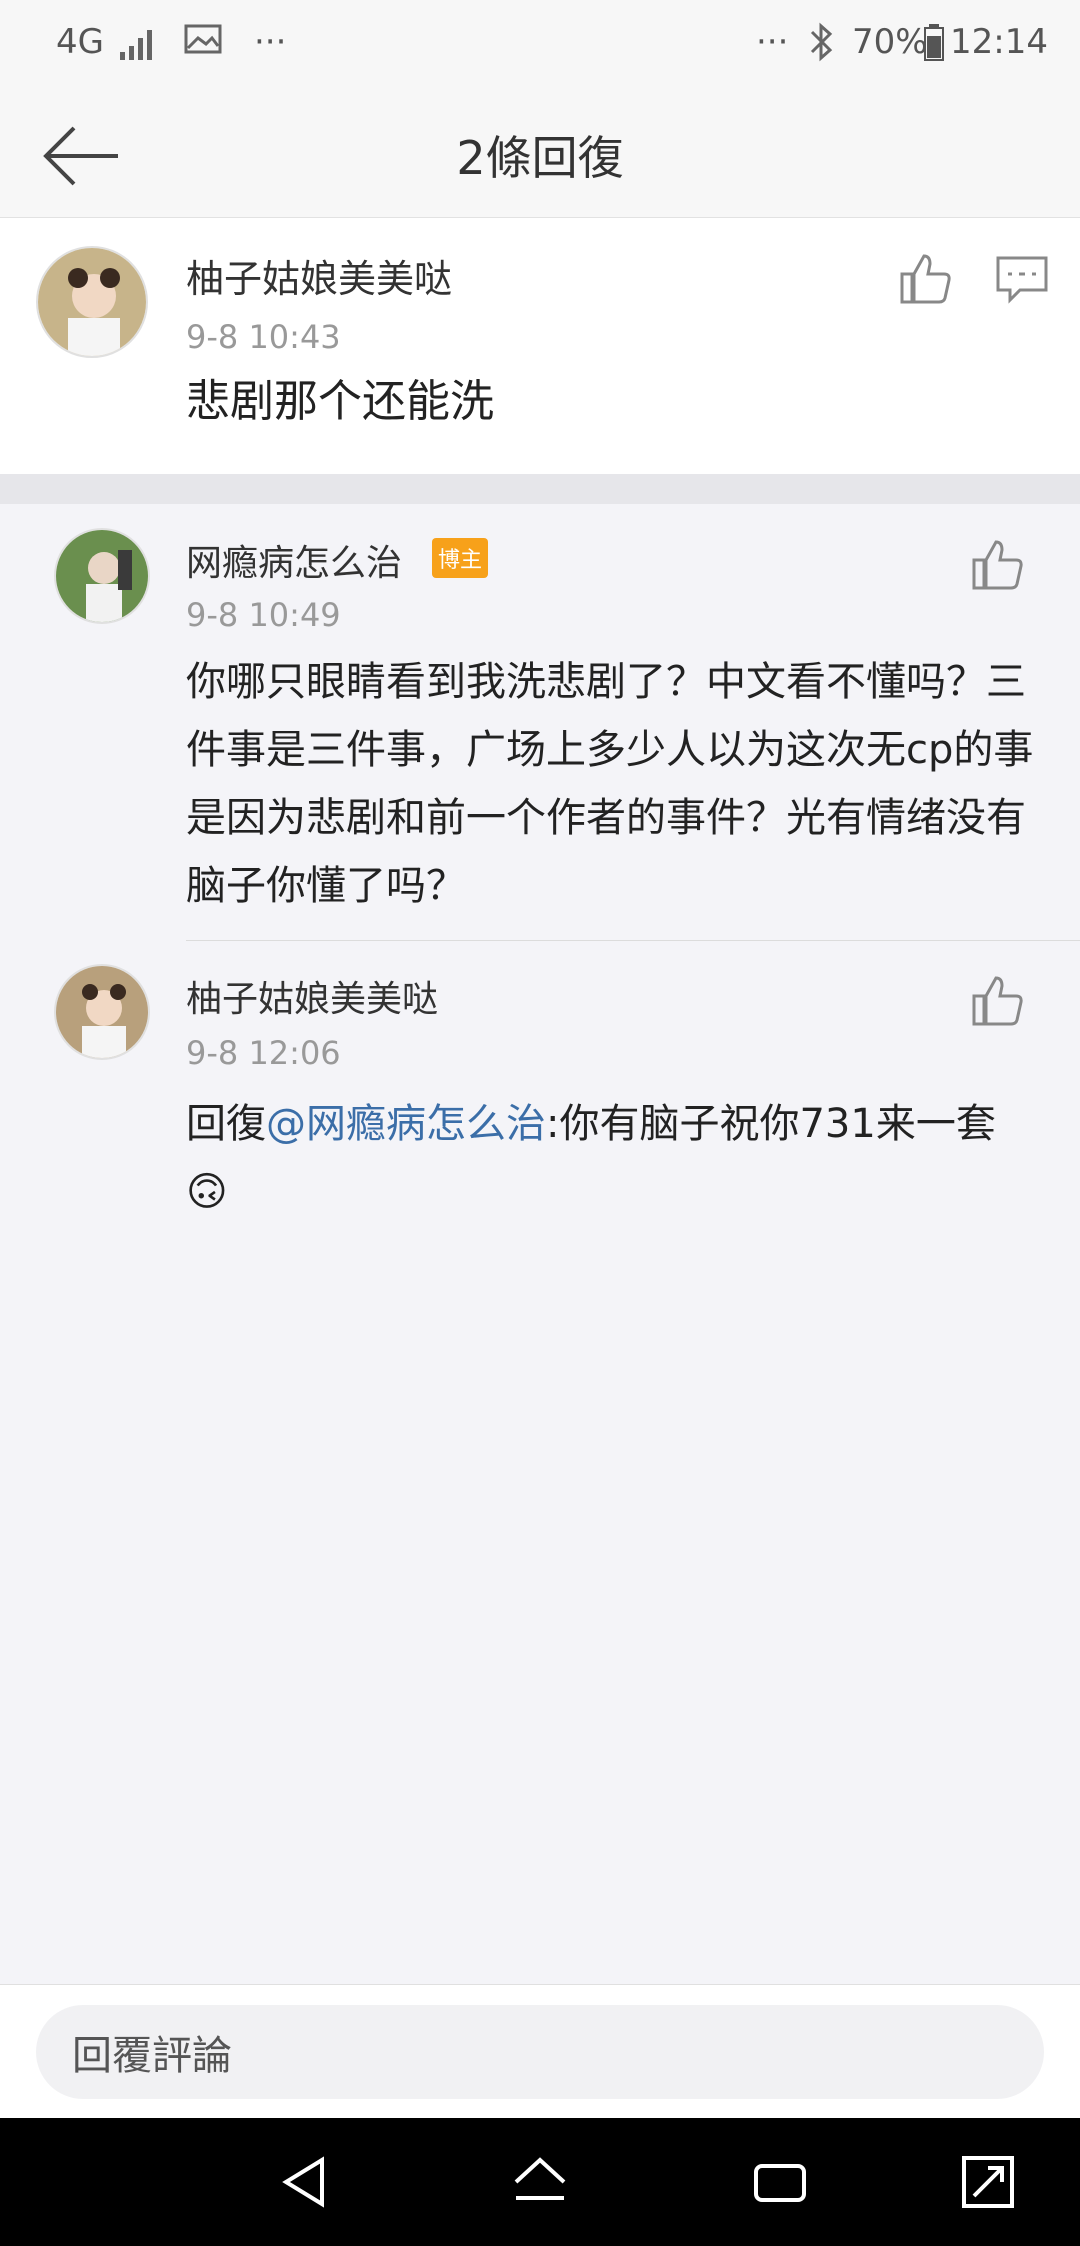 Image resolution: width=1080 pixels, height=2246 pixels. Describe the element at coordinates (540, 489) in the screenshot. I see `section-gap` at that location.